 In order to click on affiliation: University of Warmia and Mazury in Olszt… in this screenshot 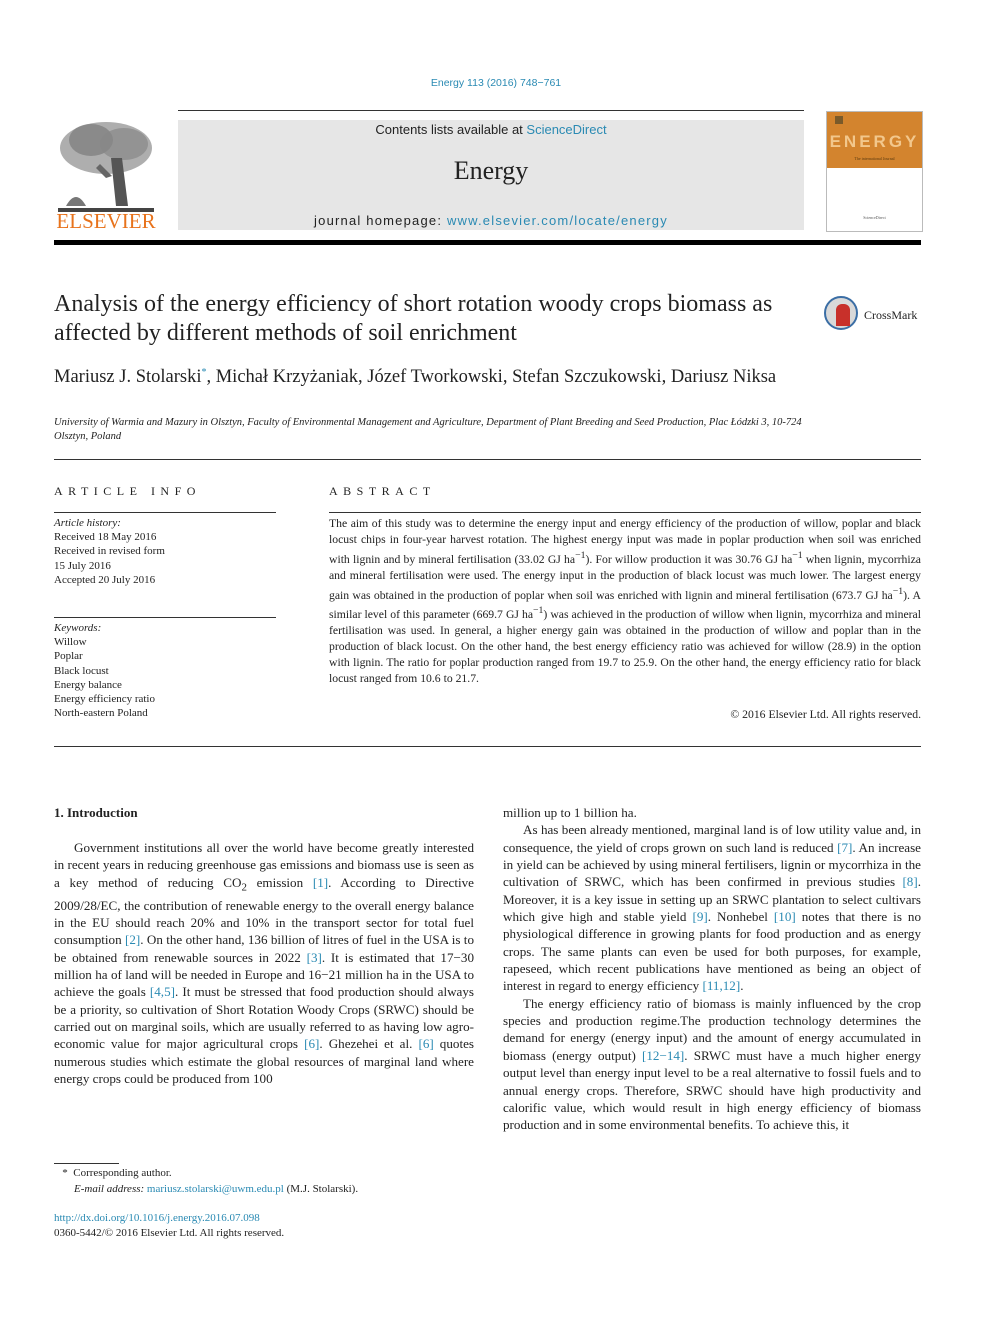, I will do `click(428, 429)`.